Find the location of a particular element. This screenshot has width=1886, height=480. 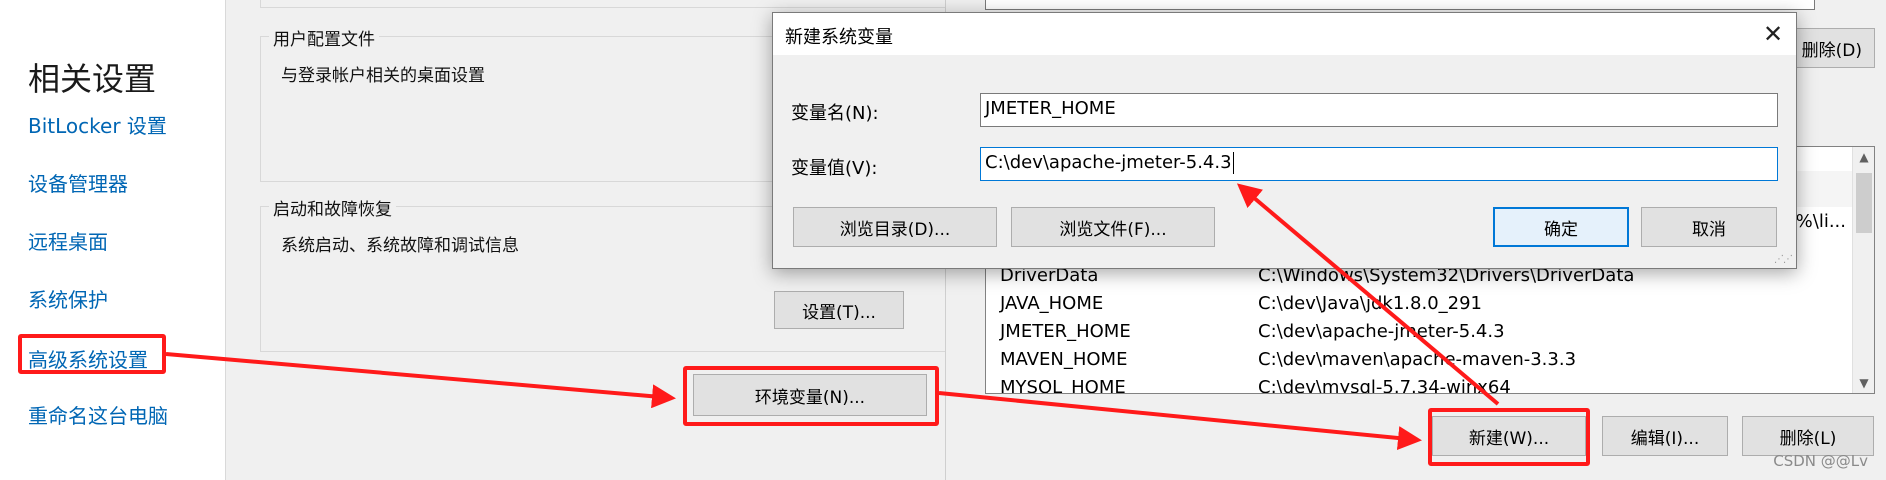

startup-recovery-description: 系统启动、系统故障和调试信息 is located at coordinates (400, 246).